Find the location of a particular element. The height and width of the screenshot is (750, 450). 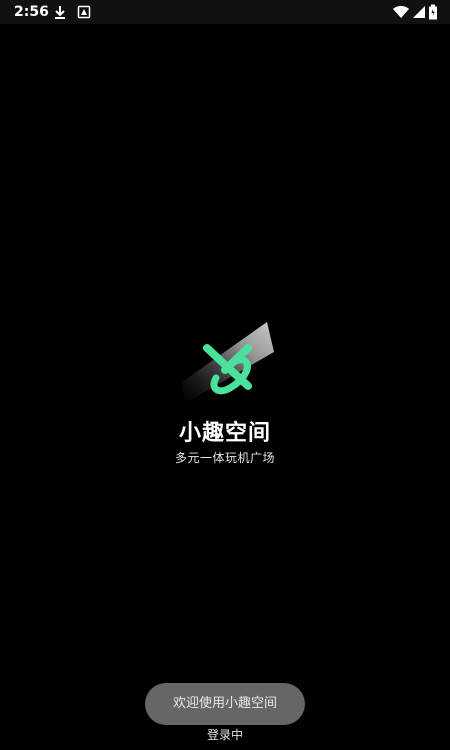

app-title: 小趣空间 is located at coordinates (224, 433).